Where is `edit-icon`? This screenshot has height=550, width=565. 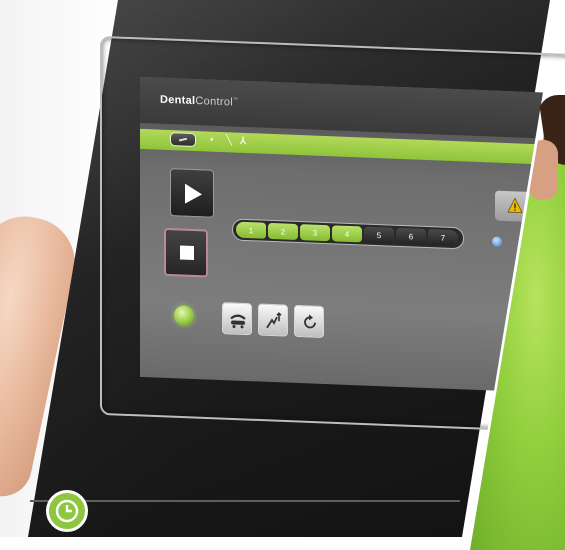 edit-icon is located at coordinates (183, 140).